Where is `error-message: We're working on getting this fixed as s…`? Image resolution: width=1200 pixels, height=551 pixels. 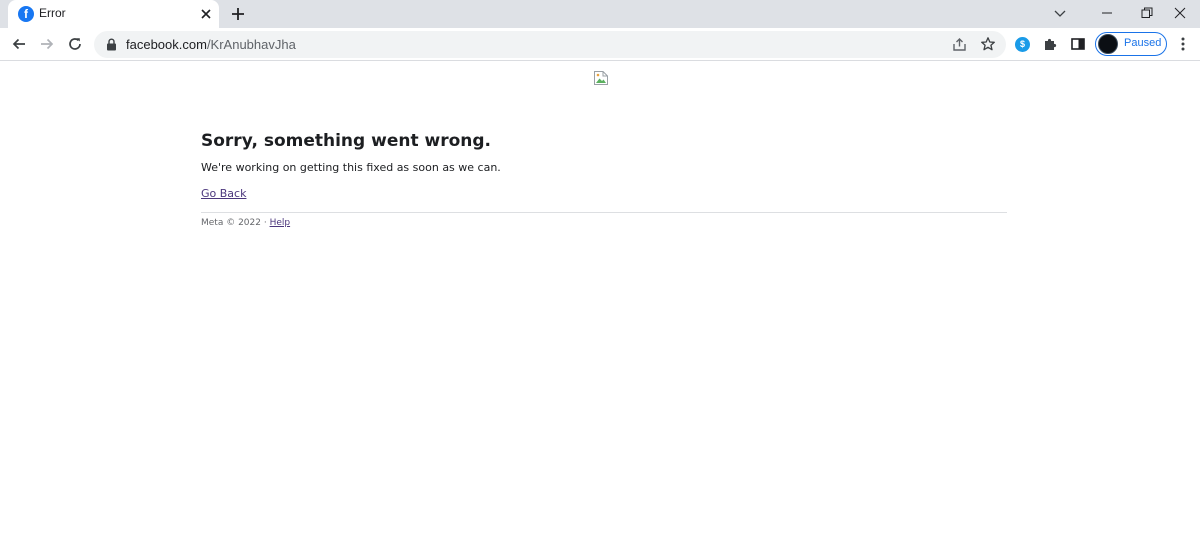
error-message: We're working on getting this fixed as s… is located at coordinates (351, 167).